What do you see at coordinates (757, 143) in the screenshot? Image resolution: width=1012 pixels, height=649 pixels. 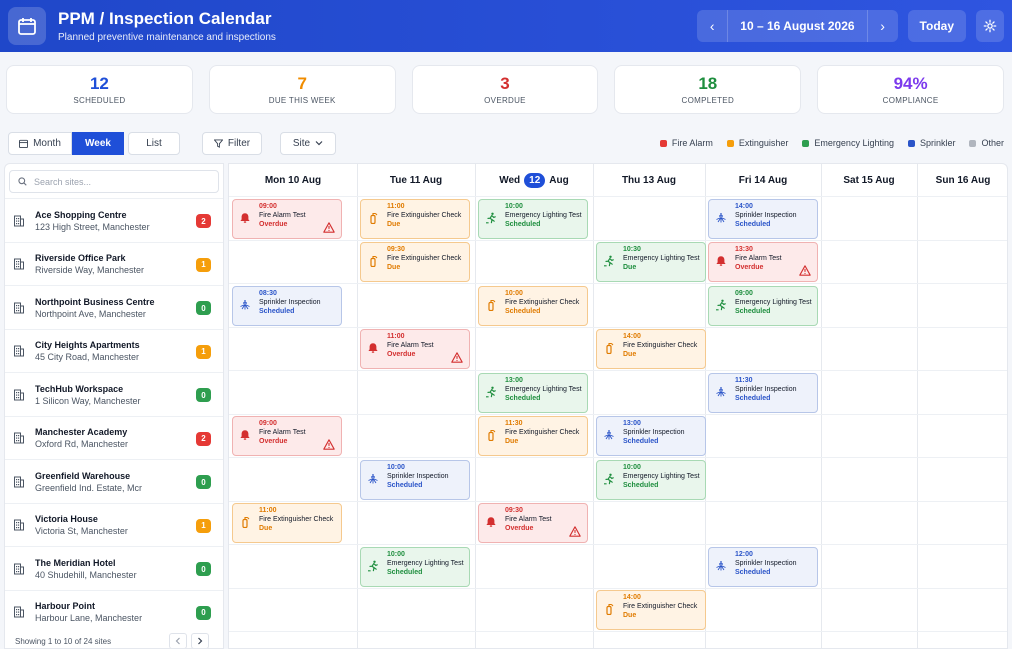 I see `legend-item: Extinguisher` at bounding box center [757, 143].